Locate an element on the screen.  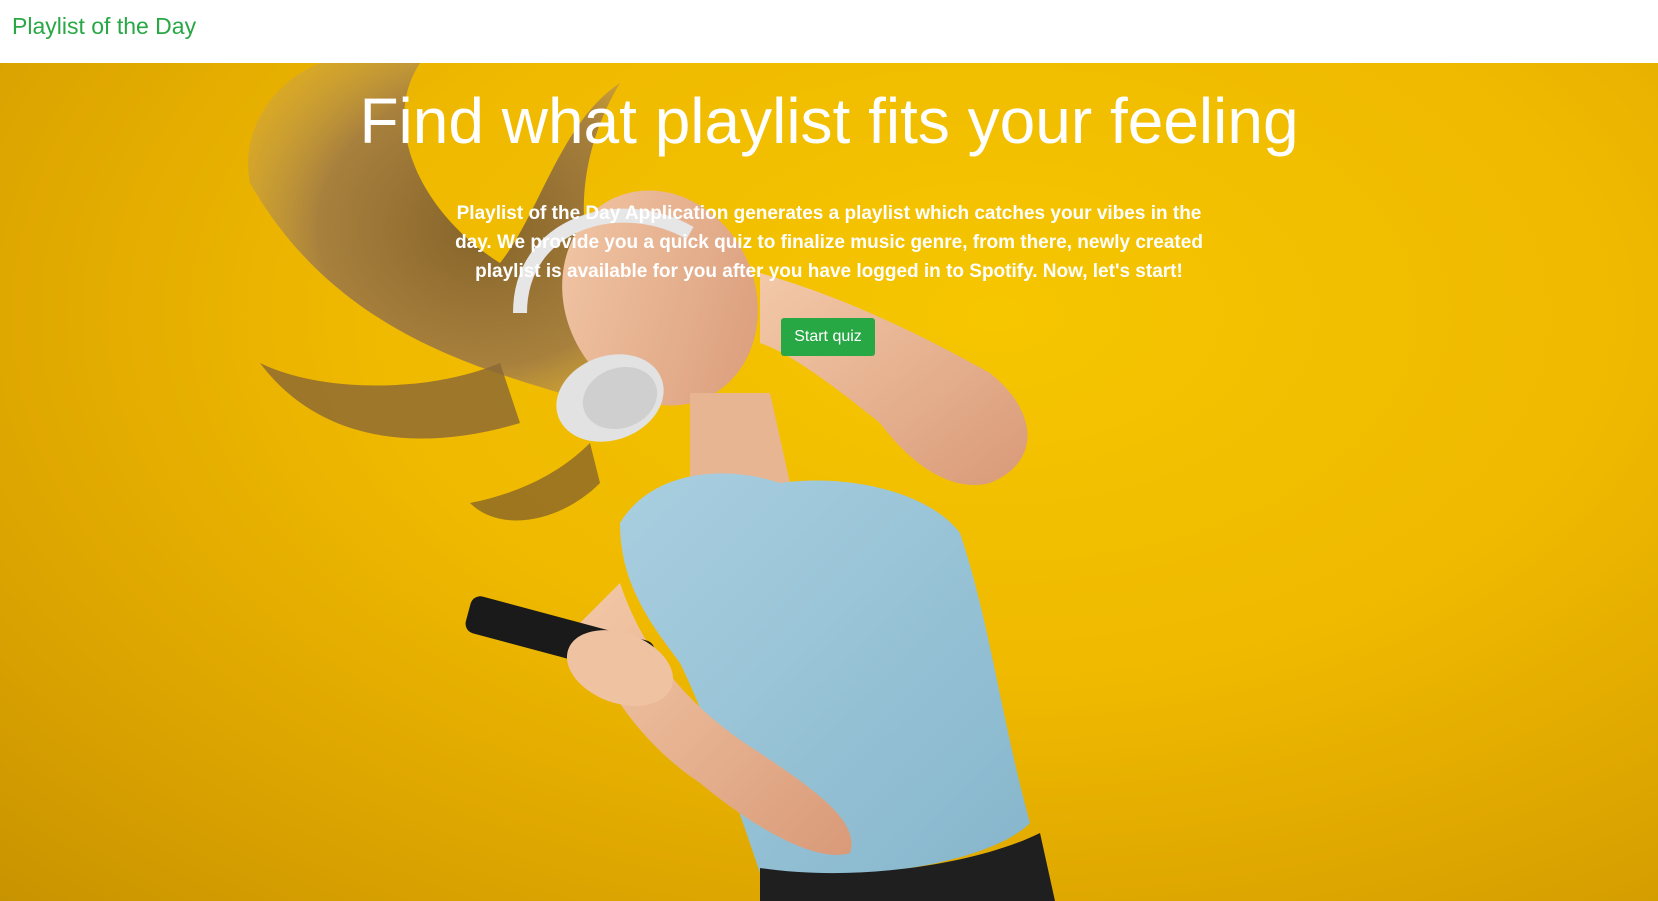
top-navbar: Playlist of the Day is located at coordinates (829, 31).